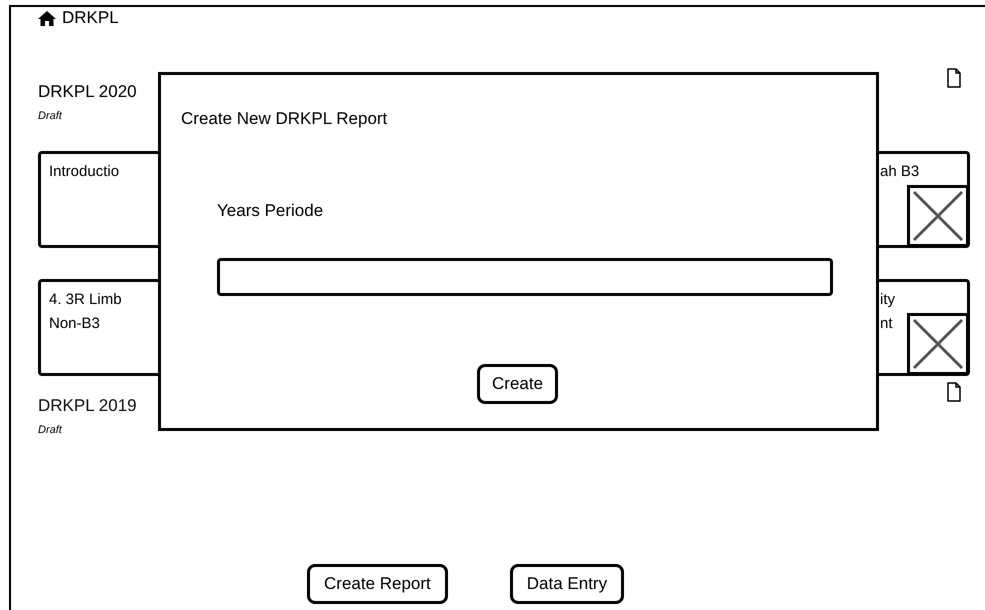  I want to click on dialog-title: Create New DRKPL Report, so click(284, 119).